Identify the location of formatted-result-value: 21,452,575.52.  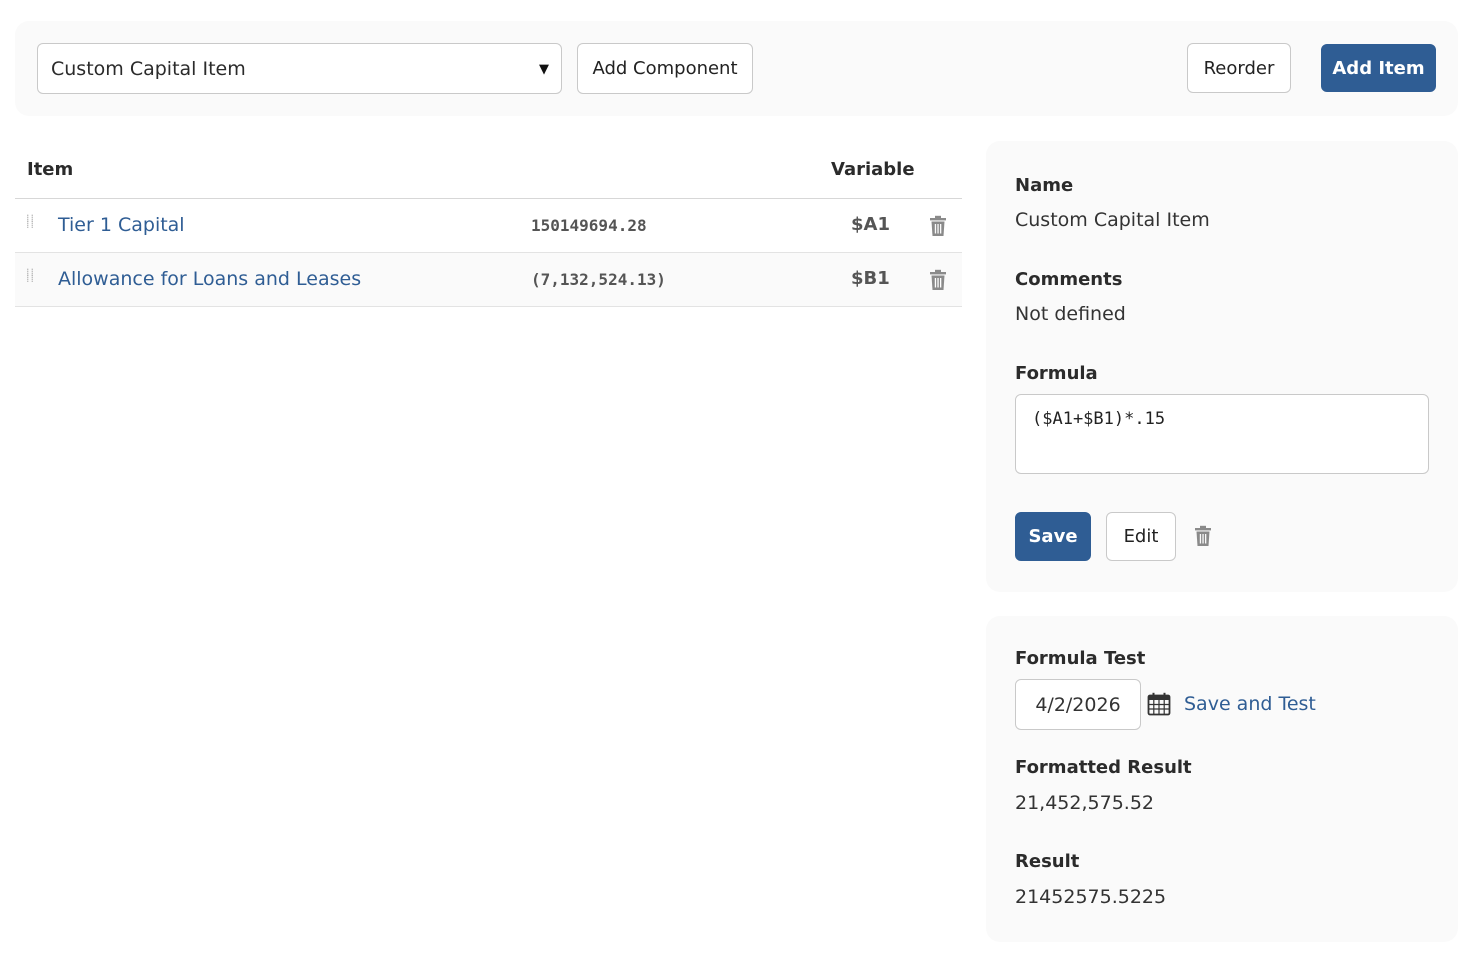
(1085, 803).